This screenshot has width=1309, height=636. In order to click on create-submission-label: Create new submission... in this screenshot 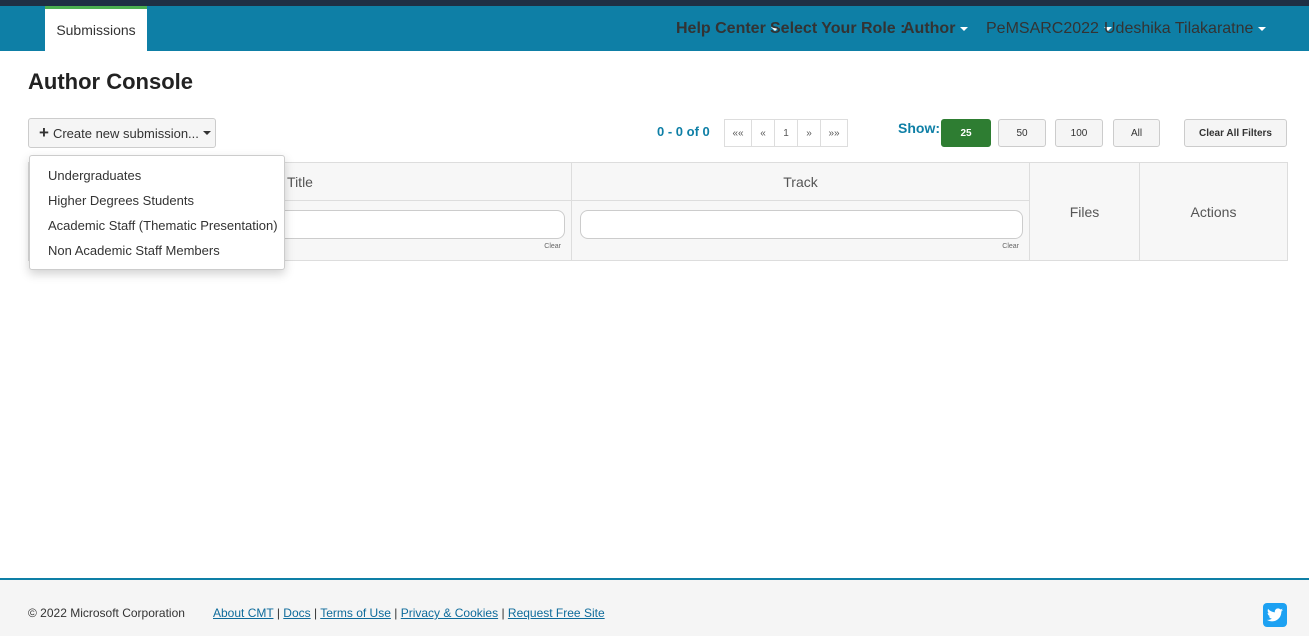, I will do `click(125, 133)`.